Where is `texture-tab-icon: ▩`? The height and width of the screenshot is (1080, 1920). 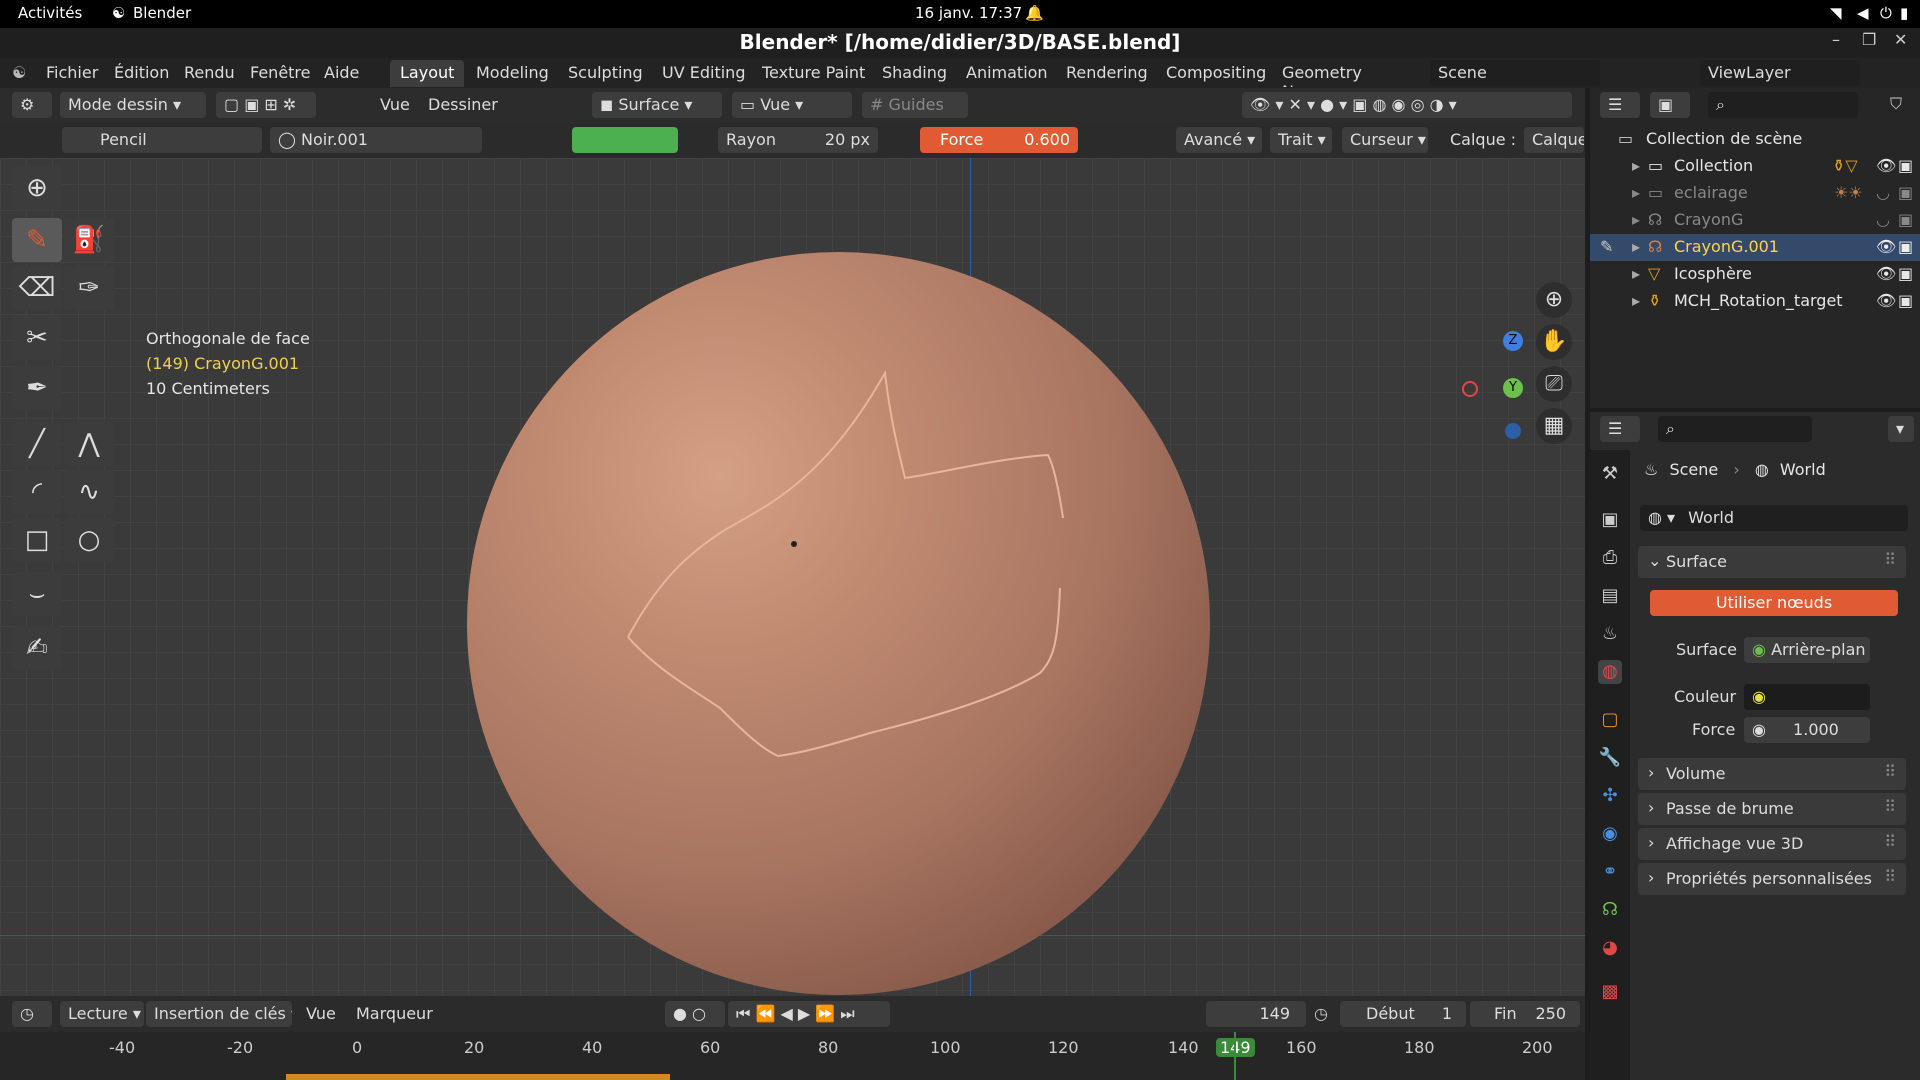
texture-tab-icon: ▩ is located at coordinates (1610, 992).